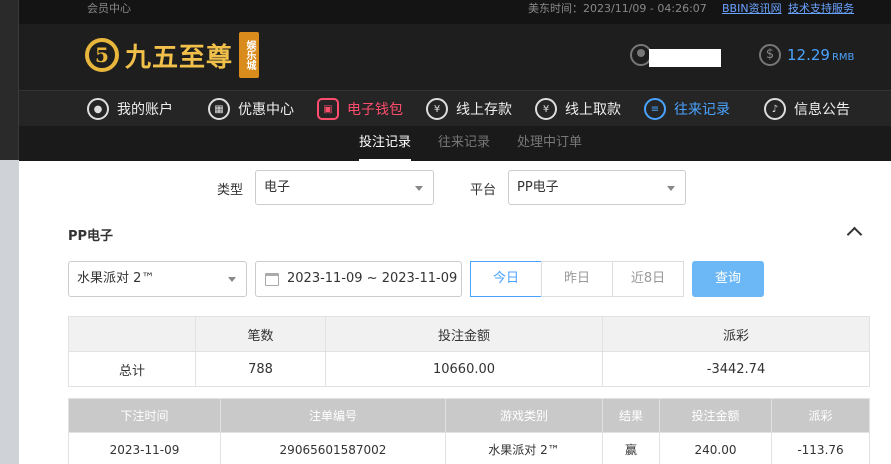 The width and height of the screenshot is (891, 464). I want to click on summary-cell: -3442.74, so click(736, 369).